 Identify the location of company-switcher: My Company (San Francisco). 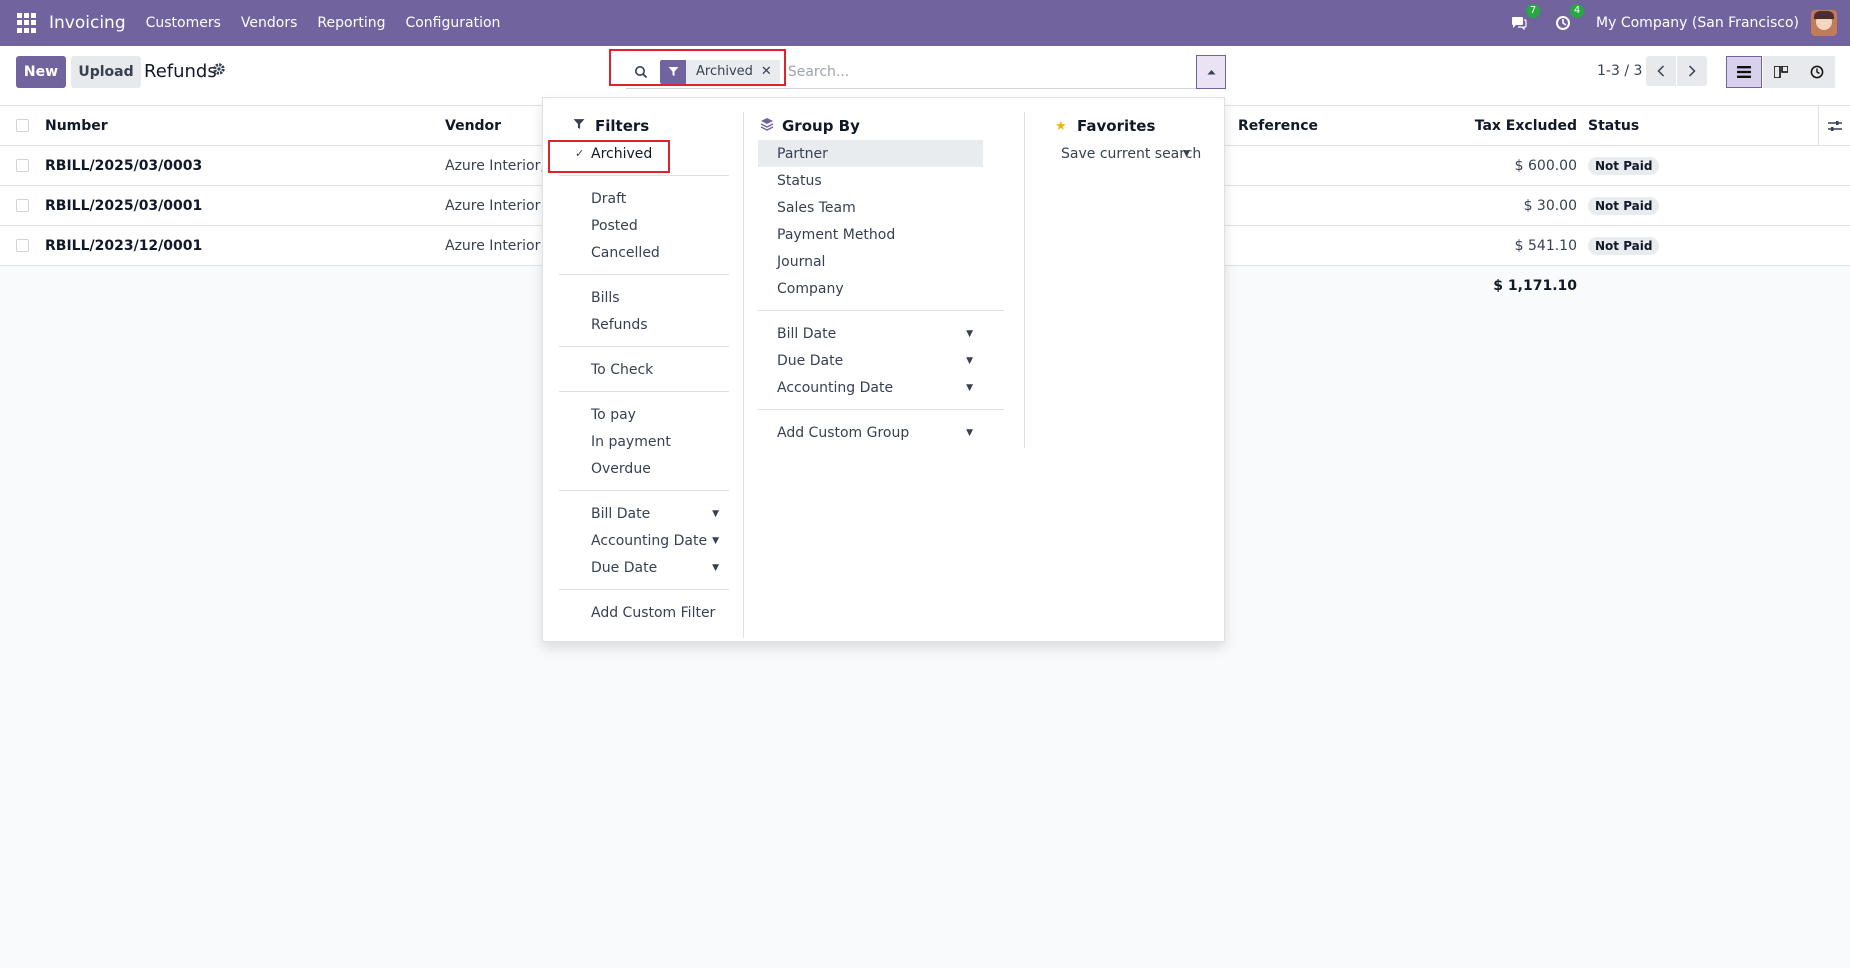
(1697, 23).